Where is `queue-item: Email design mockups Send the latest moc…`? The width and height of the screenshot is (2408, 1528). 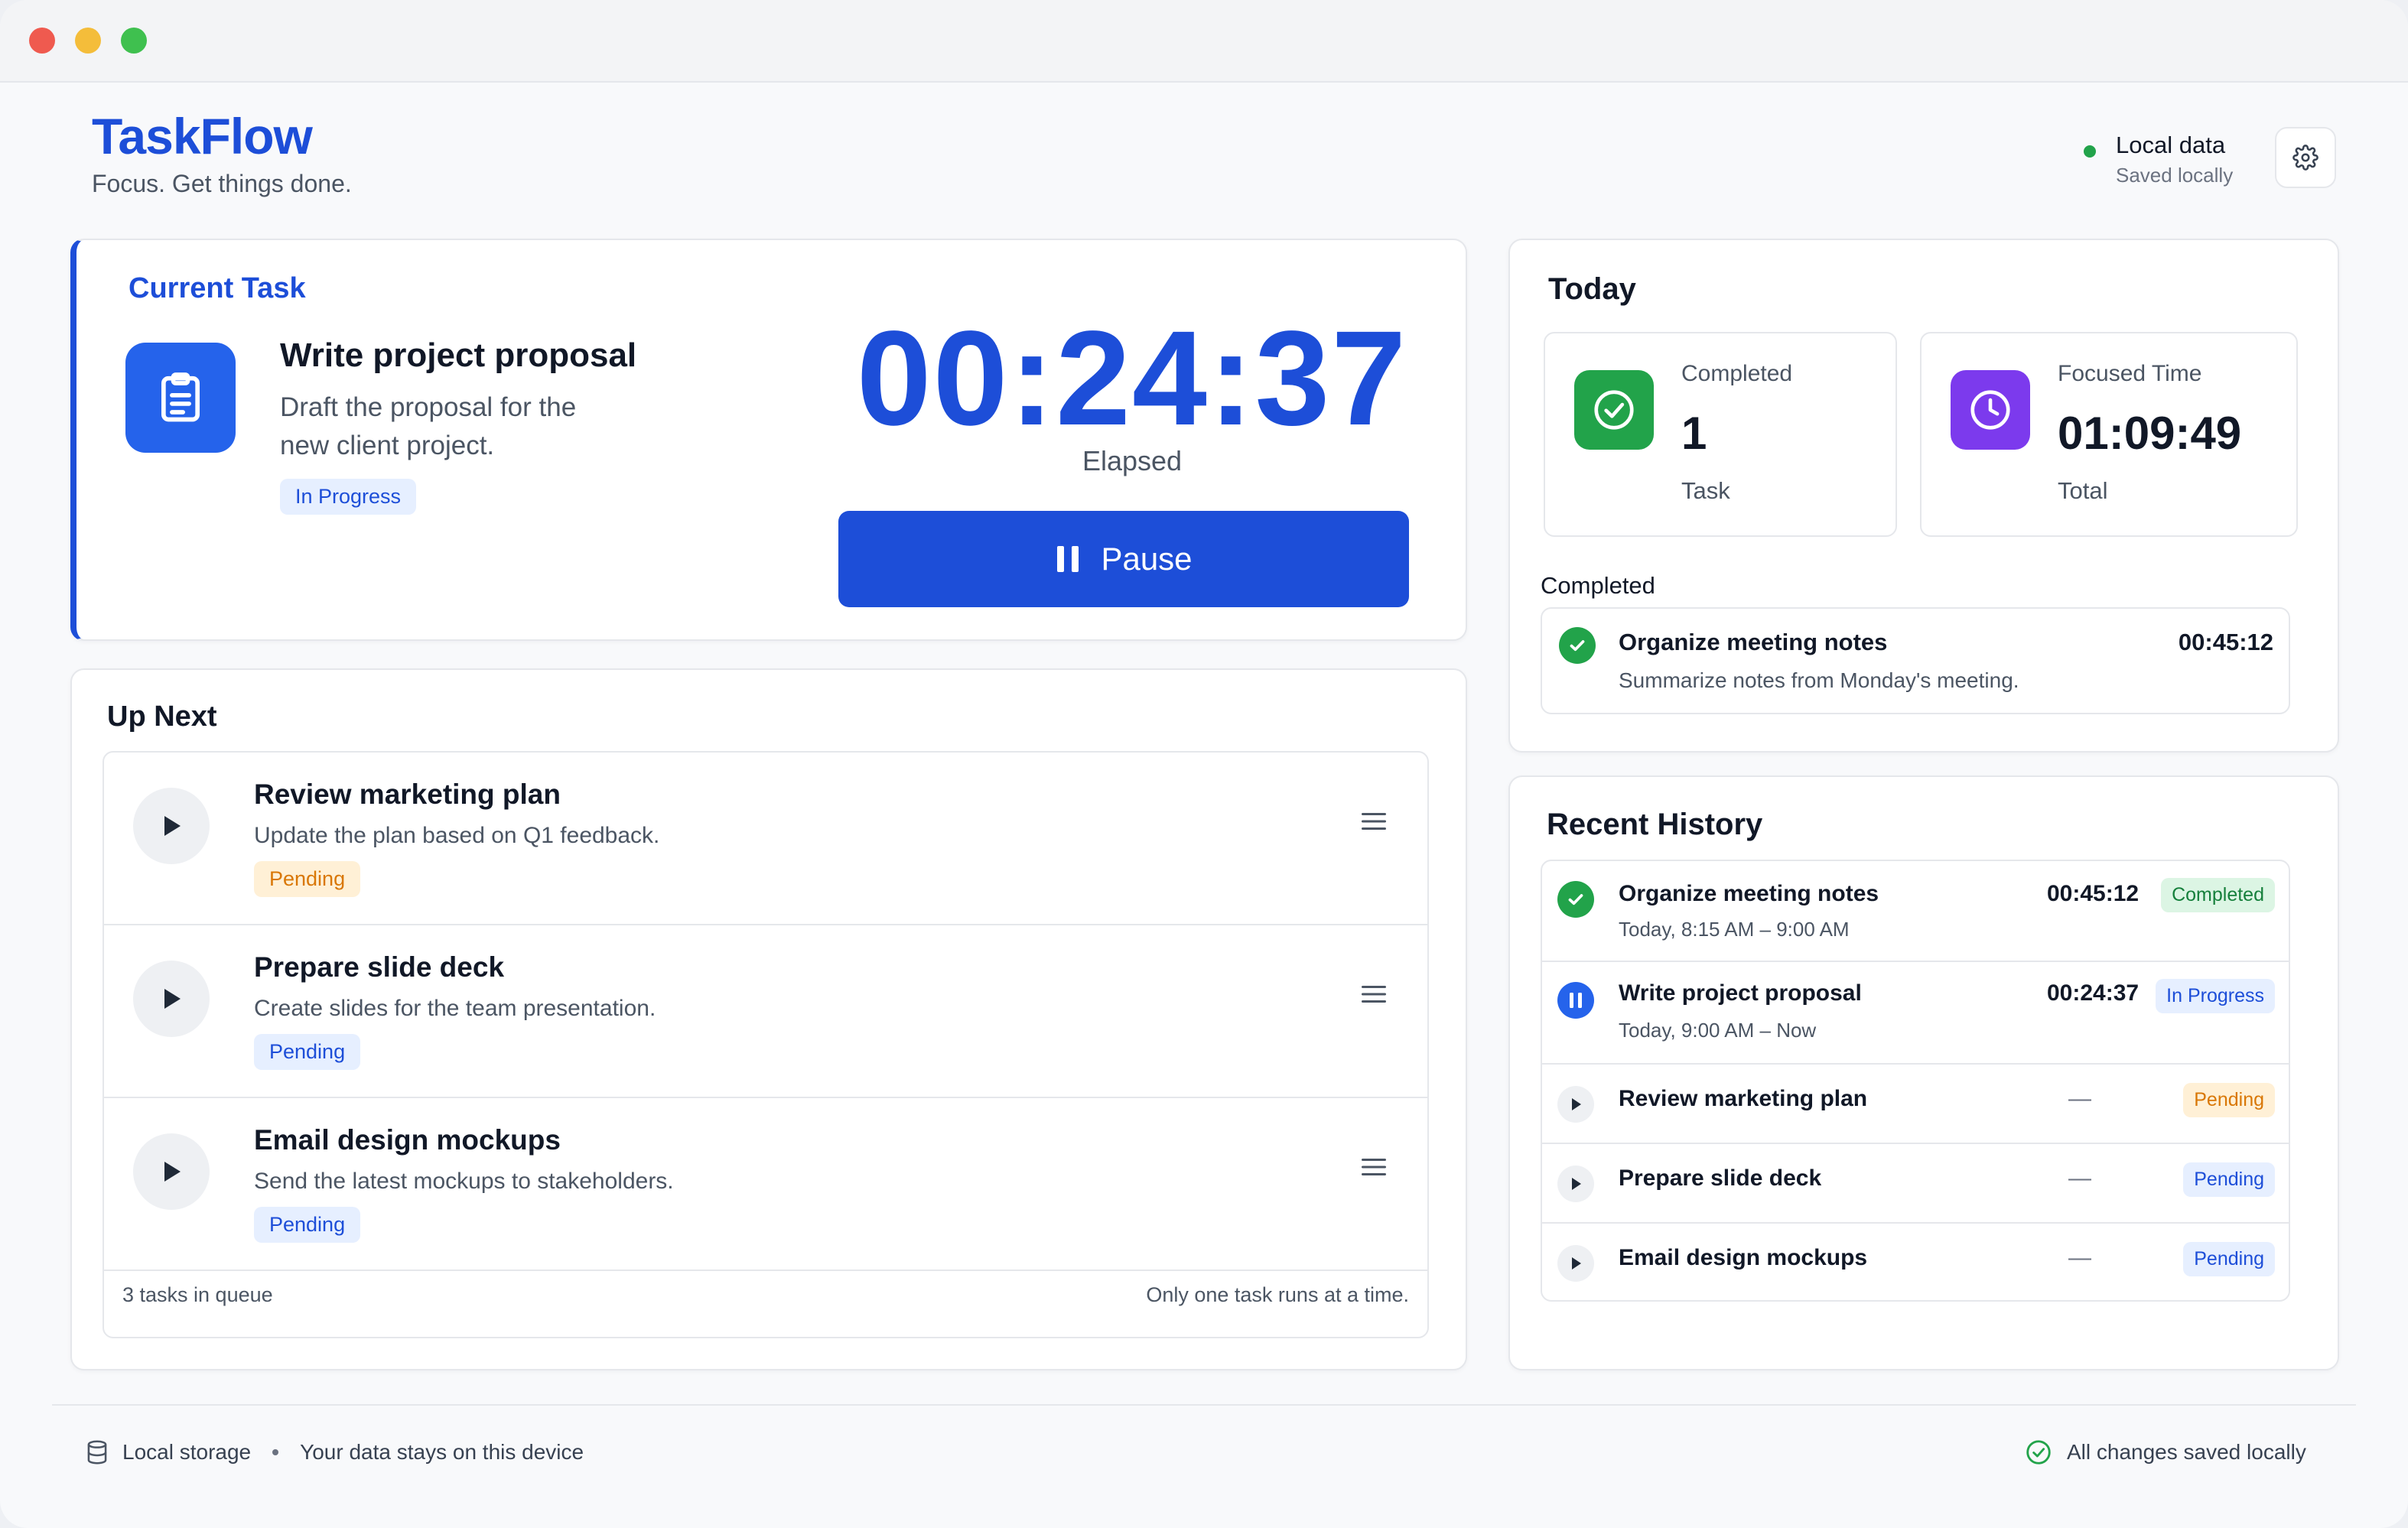 queue-item: Email design mockups Send the latest moc… is located at coordinates (765, 1184).